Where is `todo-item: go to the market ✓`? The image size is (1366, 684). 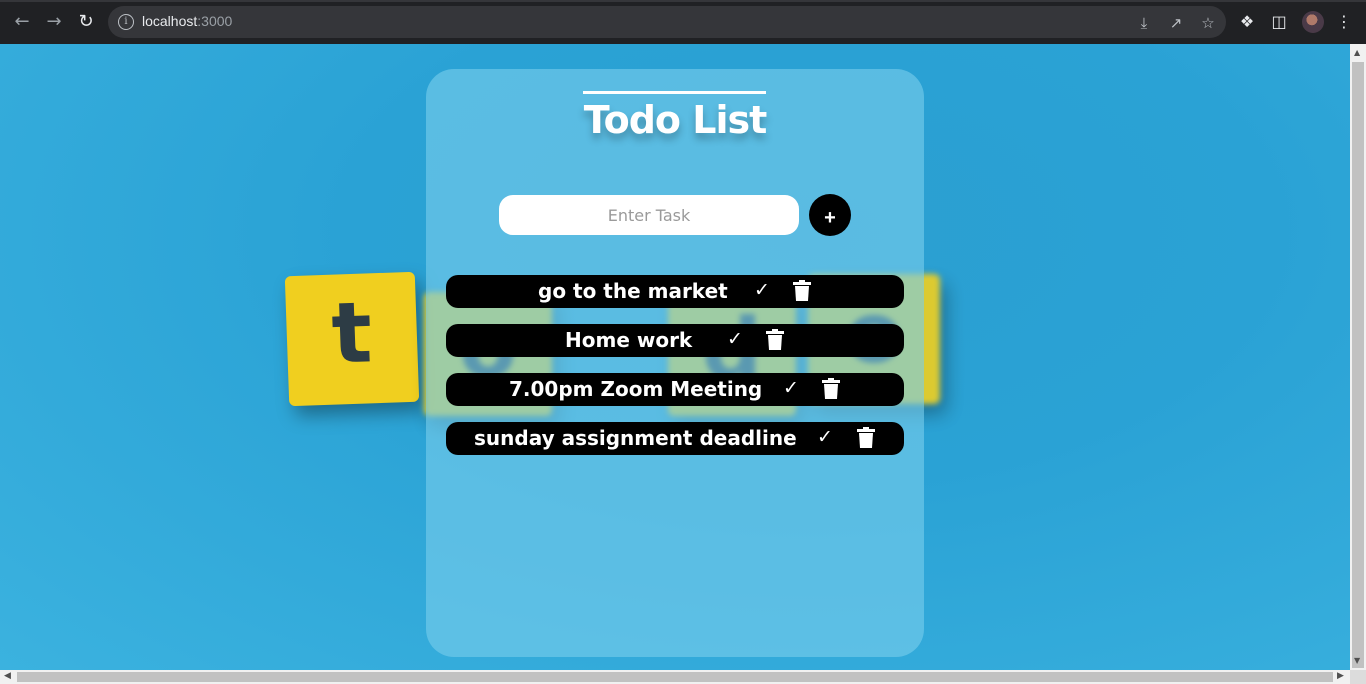
todo-item: go to the market ✓ is located at coordinates (675, 291).